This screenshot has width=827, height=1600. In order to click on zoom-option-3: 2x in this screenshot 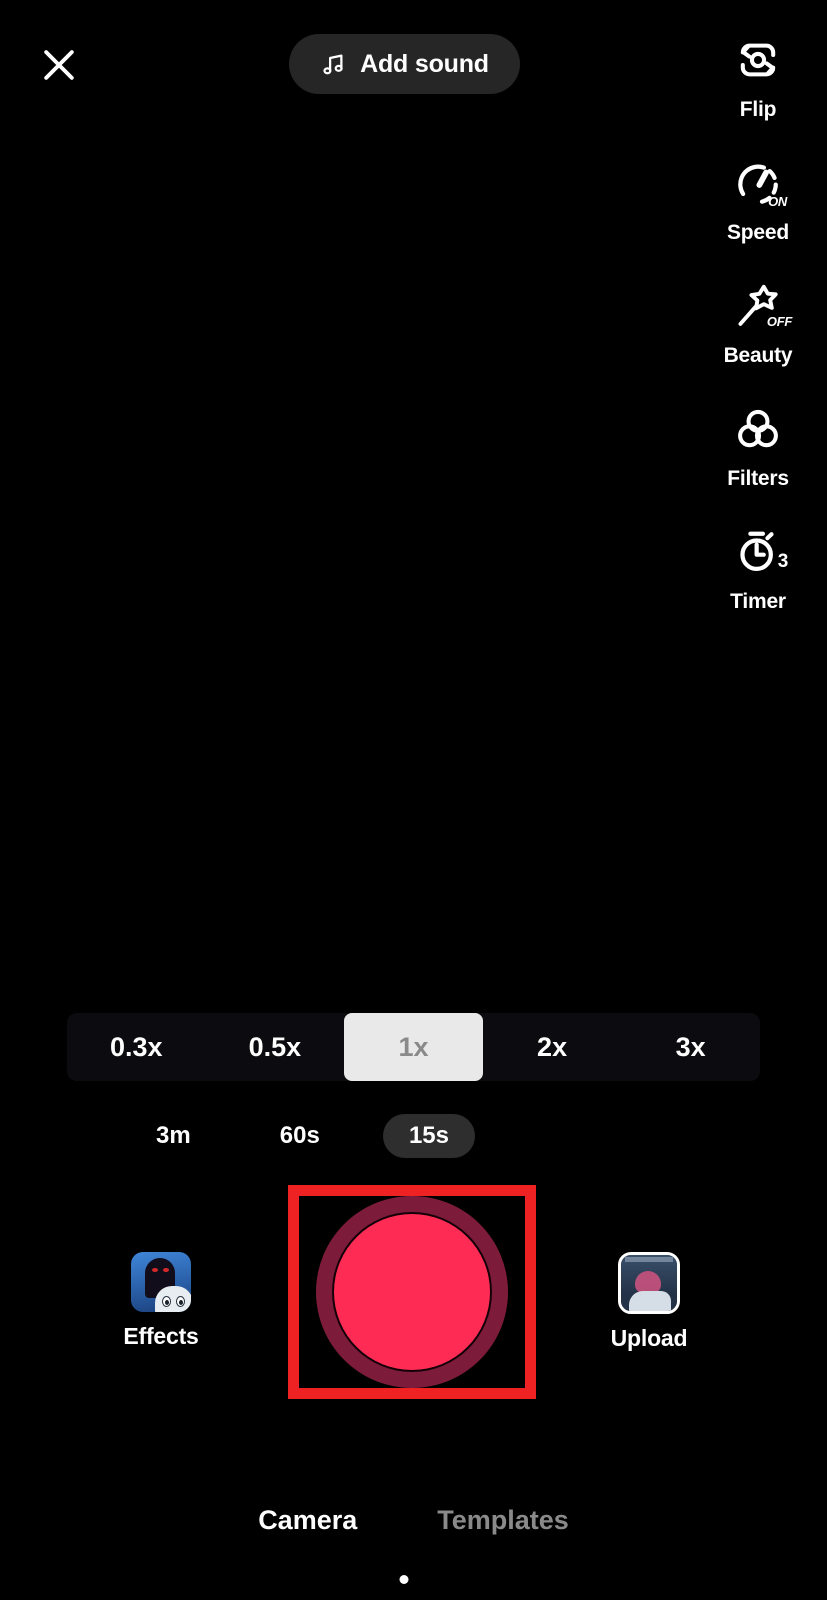, I will do `click(552, 1047)`.